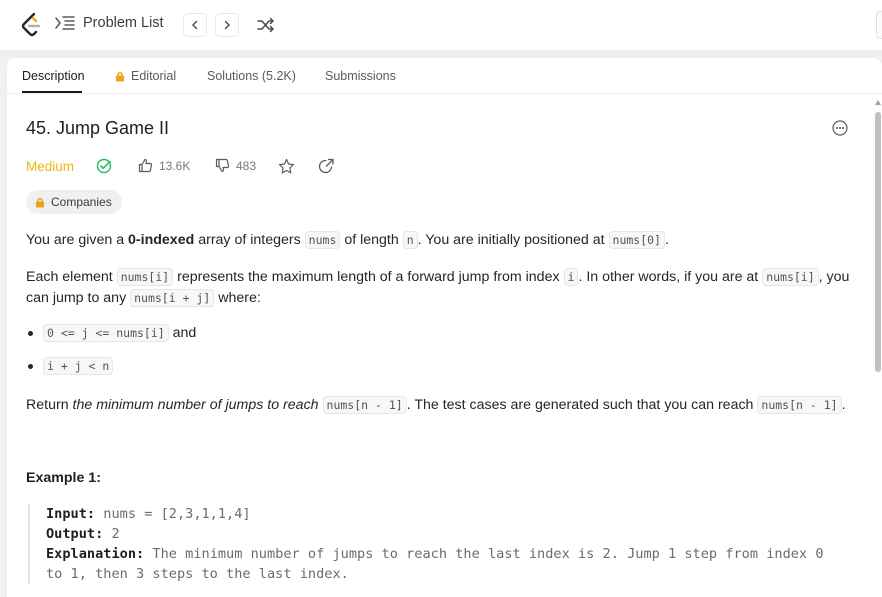  What do you see at coordinates (175, 165) in the screenshot?
I see `like-count: 13.6K` at bounding box center [175, 165].